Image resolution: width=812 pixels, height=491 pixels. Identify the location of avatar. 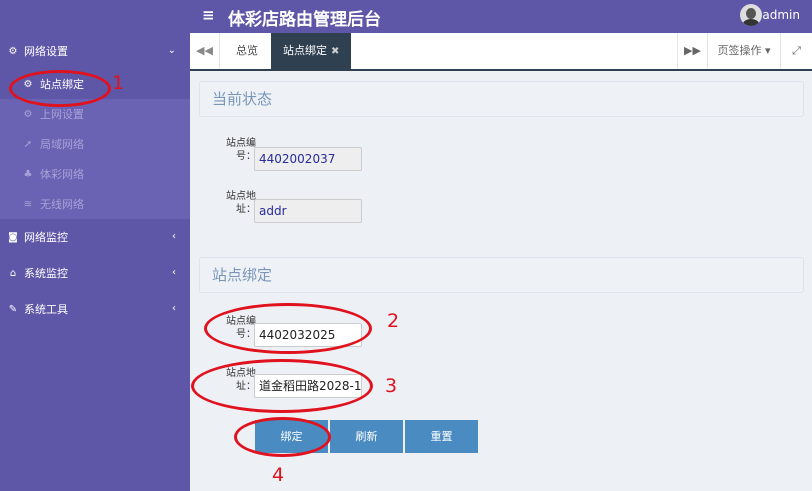
(751, 15).